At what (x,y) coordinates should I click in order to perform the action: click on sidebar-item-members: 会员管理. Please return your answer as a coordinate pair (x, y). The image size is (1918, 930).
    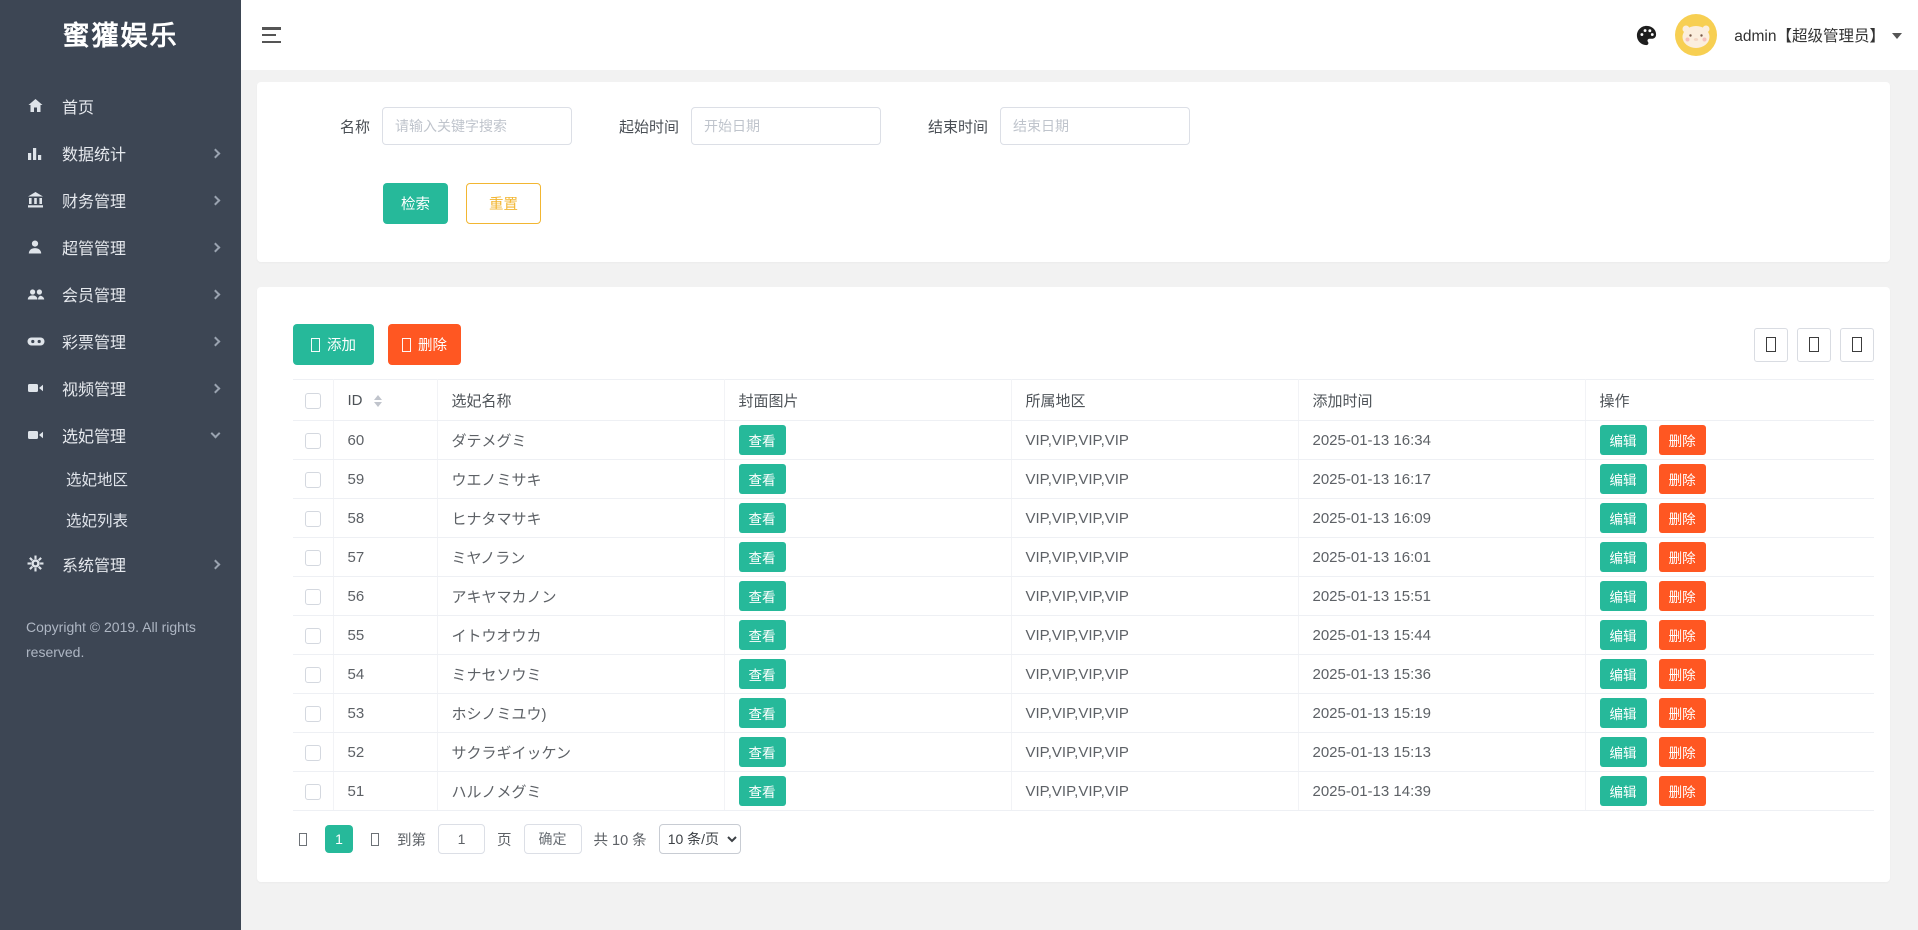
    Looking at the image, I should click on (120, 293).